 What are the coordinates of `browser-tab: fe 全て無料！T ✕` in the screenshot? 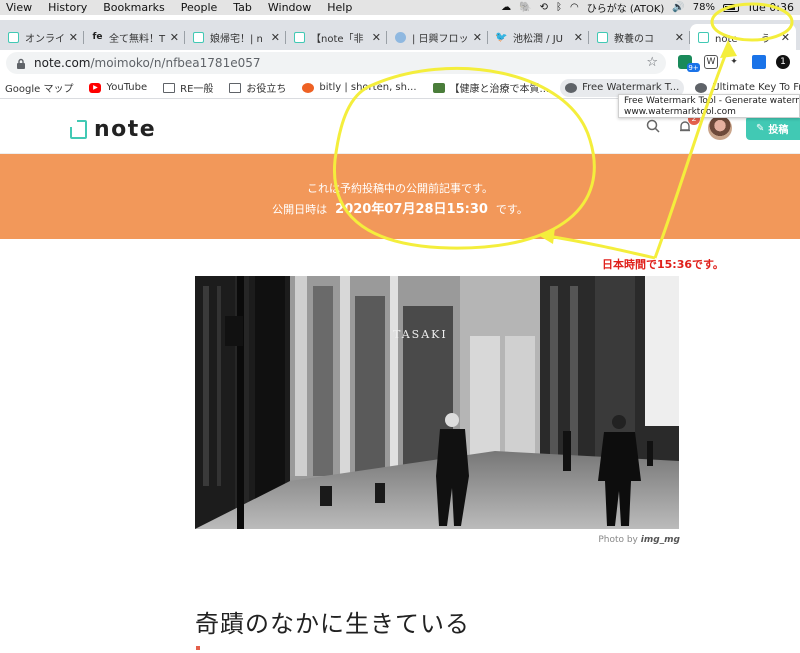 It's located at (134, 37).